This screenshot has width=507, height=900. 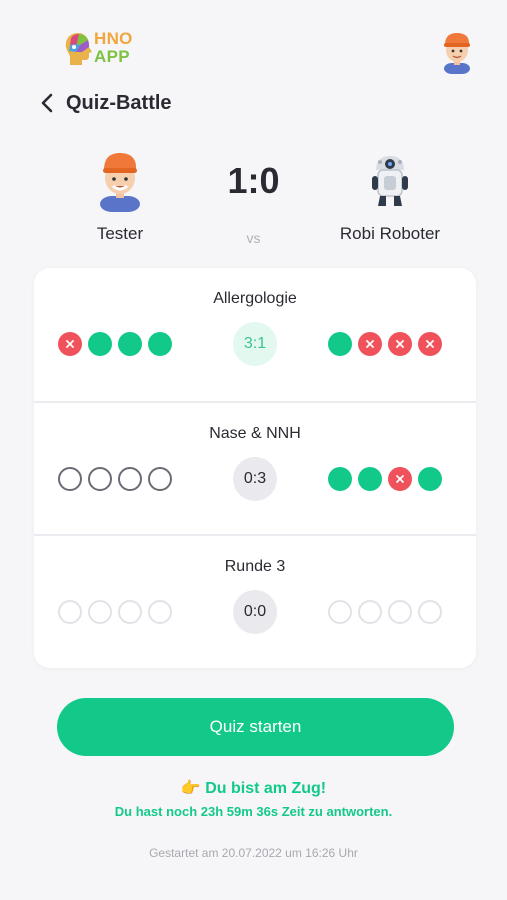 What do you see at coordinates (390, 180) in the screenshot?
I see `robot-avatar-icon` at bounding box center [390, 180].